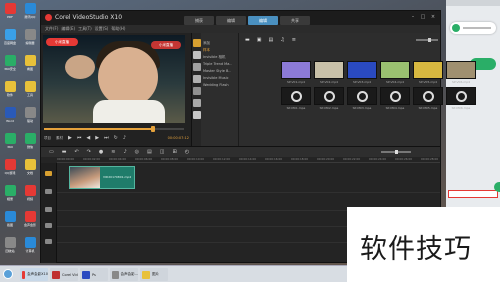 This screenshot has height=282, width=500. I want to click on auto-music-icon: ♪, so click(124, 152).